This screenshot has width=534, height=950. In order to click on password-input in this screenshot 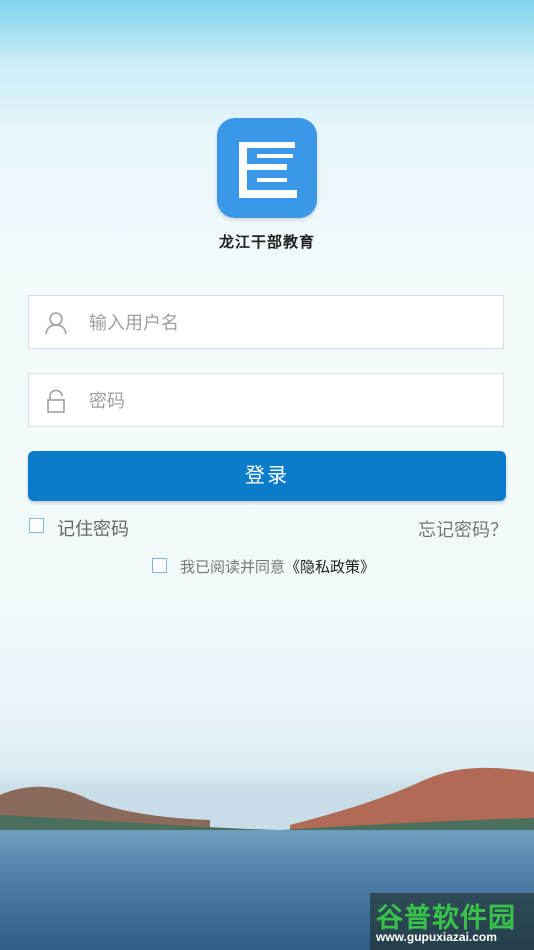, I will do `click(289, 401)`.